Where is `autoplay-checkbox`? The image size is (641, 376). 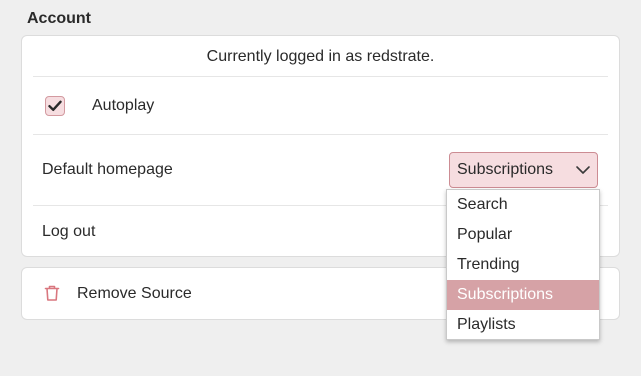
autoplay-checkbox is located at coordinates (55, 106).